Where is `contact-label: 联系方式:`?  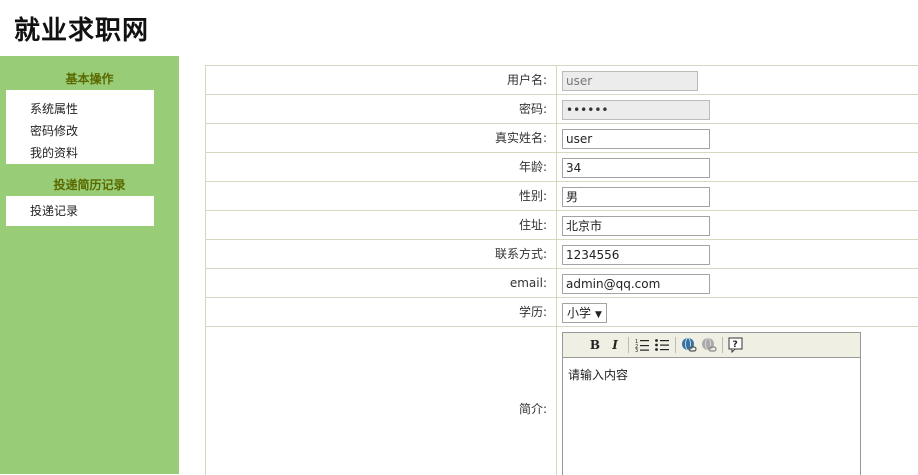
contact-label: 联系方式: is located at coordinates (520, 254).